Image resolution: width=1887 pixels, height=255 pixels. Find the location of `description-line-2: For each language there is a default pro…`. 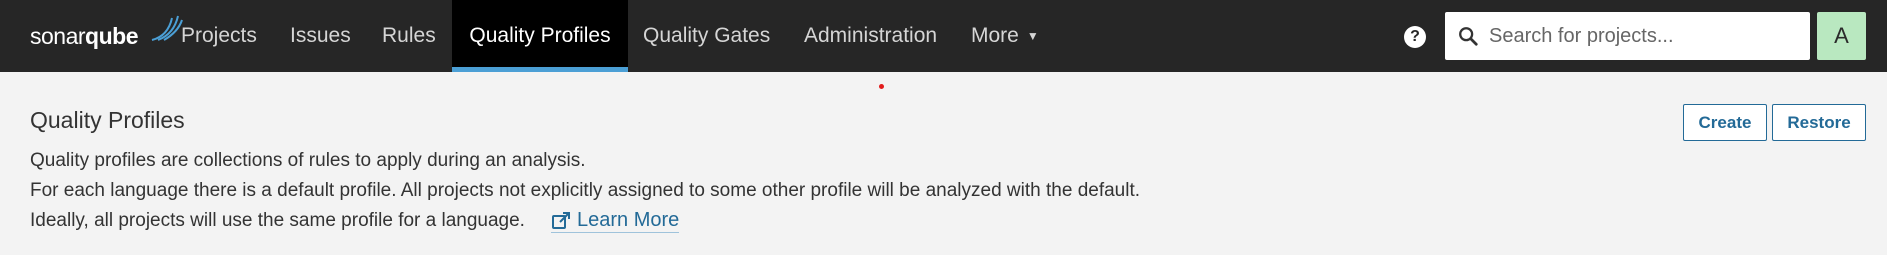

description-line-2: For each language there is a default pro… is located at coordinates (585, 190).